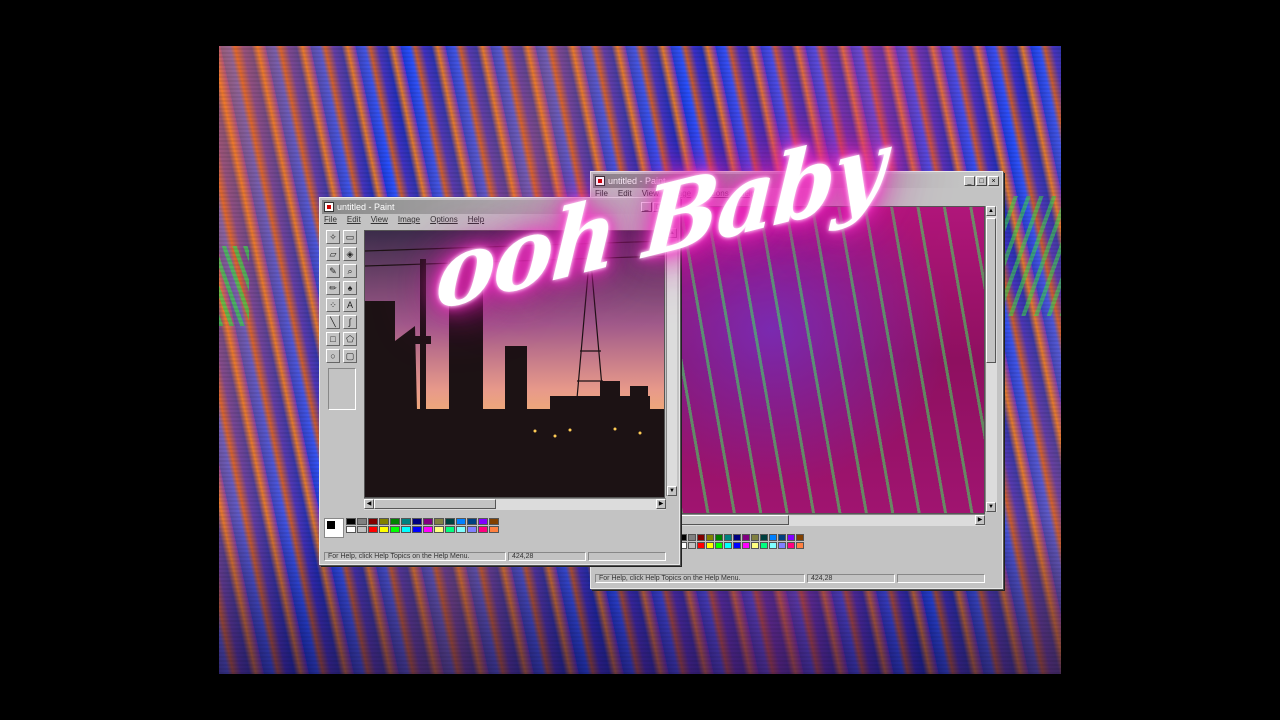 The width and height of the screenshot is (1280, 720). What do you see at coordinates (969, 181) in the screenshot?
I see `minimize-button: _` at bounding box center [969, 181].